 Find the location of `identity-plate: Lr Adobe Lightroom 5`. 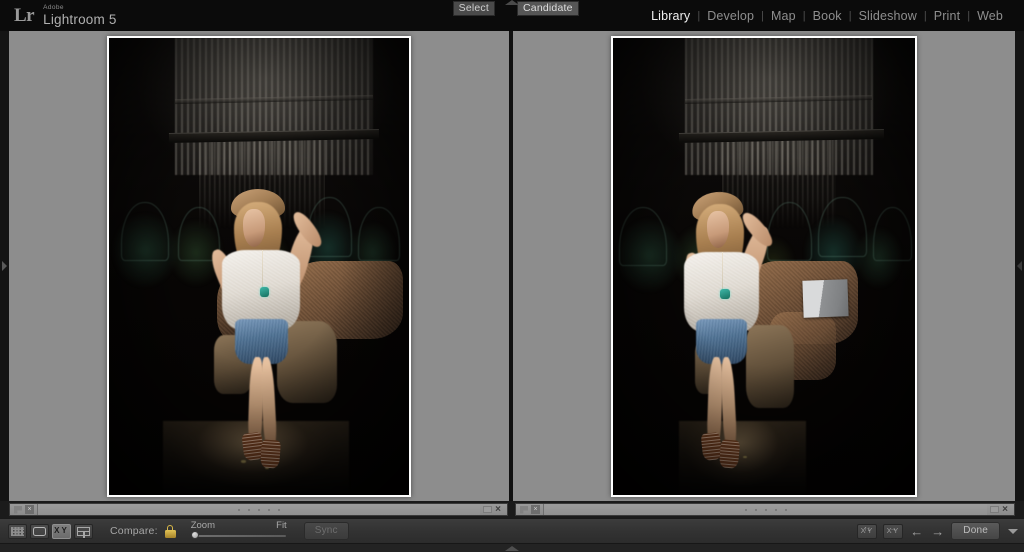

identity-plate: Lr Adobe Lightroom 5 is located at coordinates (58, 15).